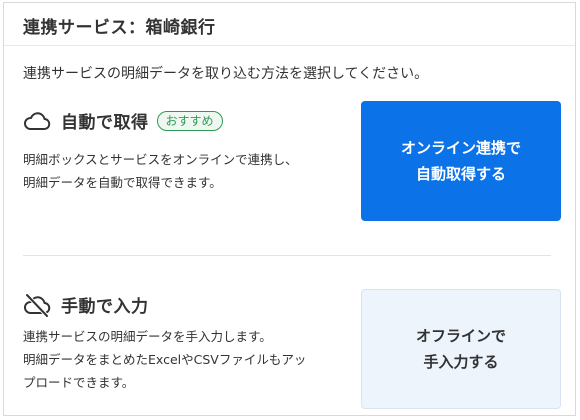 The image size is (580, 420). What do you see at coordinates (37, 121) in the screenshot?
I see `cloud-icon` at bounding box center [37, 121].